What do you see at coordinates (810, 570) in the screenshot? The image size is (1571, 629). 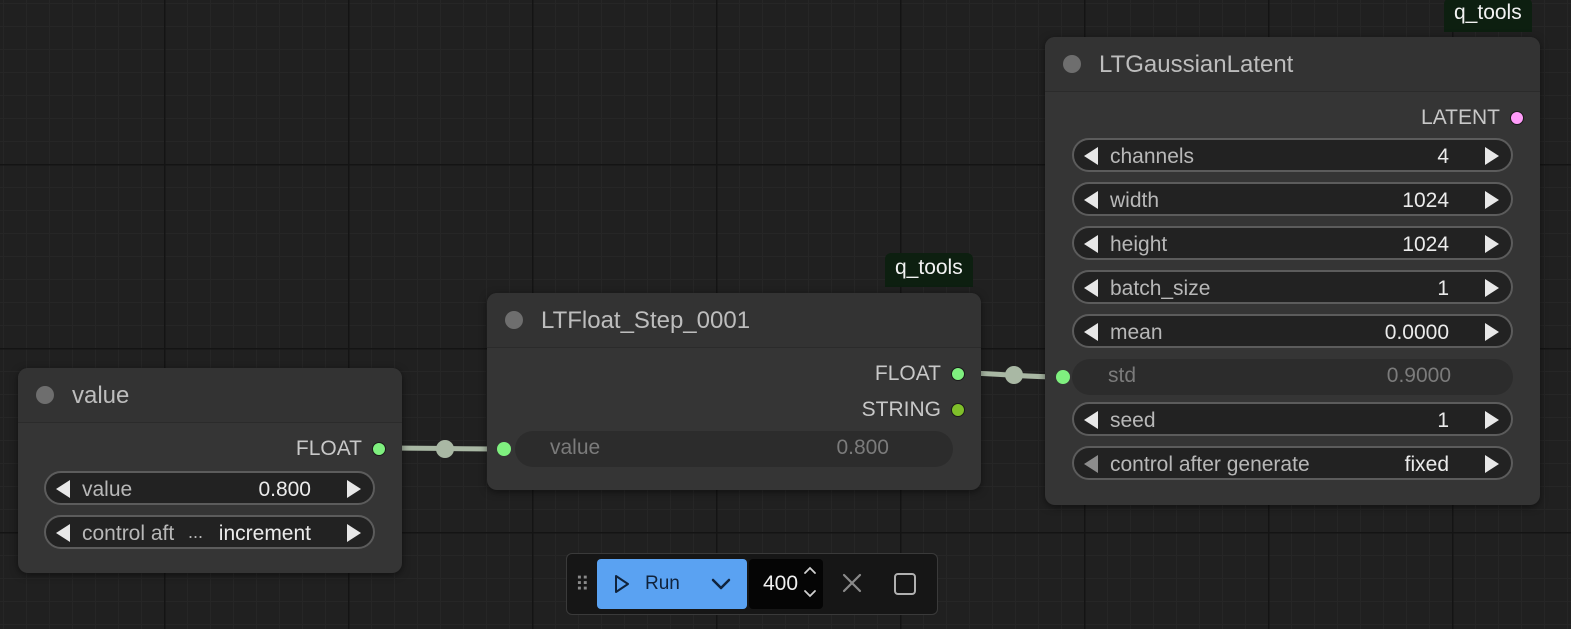 I see `chevron-up-icon` at bounding box center [810, 570].